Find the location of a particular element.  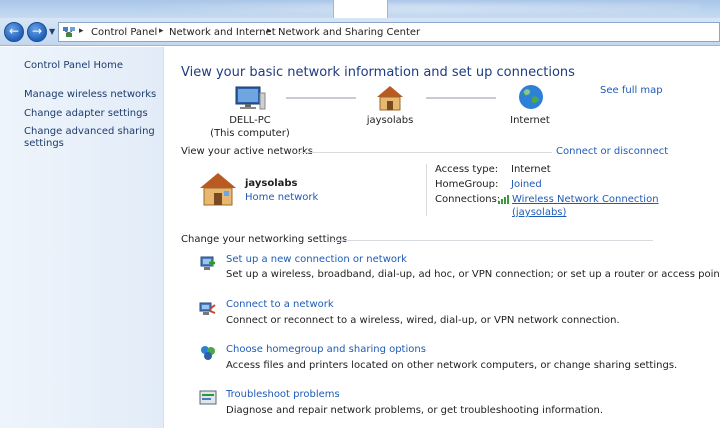

breadcrumb-network-internet: Network and Internet is located at coordinates (222, 32).